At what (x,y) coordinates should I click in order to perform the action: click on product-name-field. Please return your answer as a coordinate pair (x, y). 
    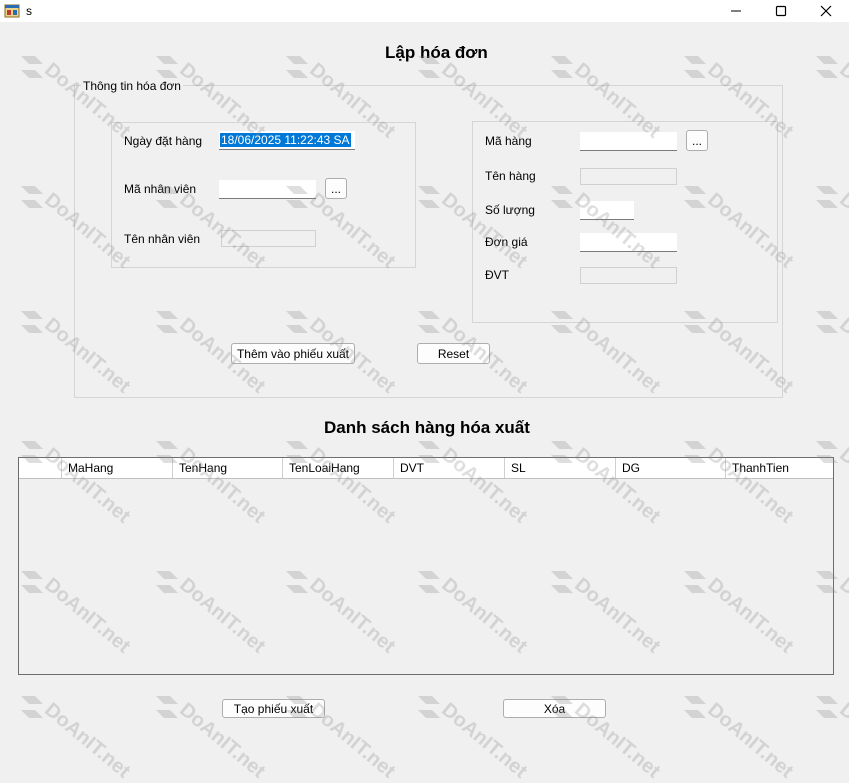
    Looking at the image, I should click on (628, 176).